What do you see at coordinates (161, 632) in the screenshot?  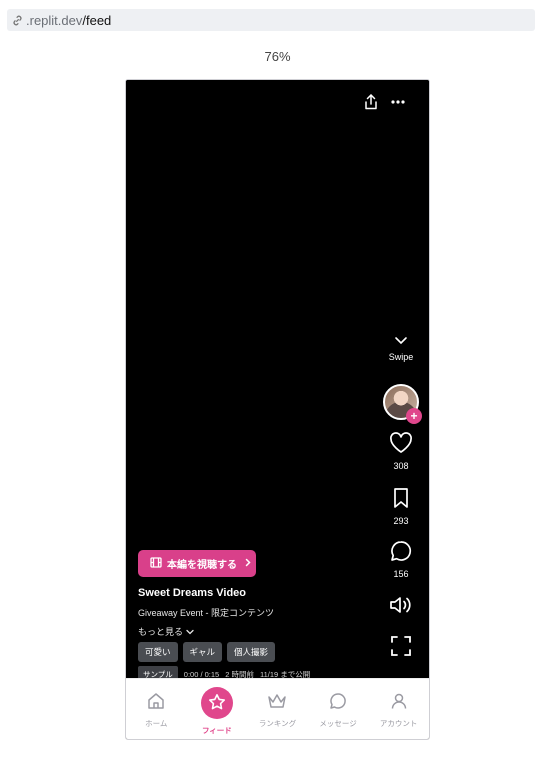 I see `show-more-label: もっと見る` at bounding box center [161, 632].